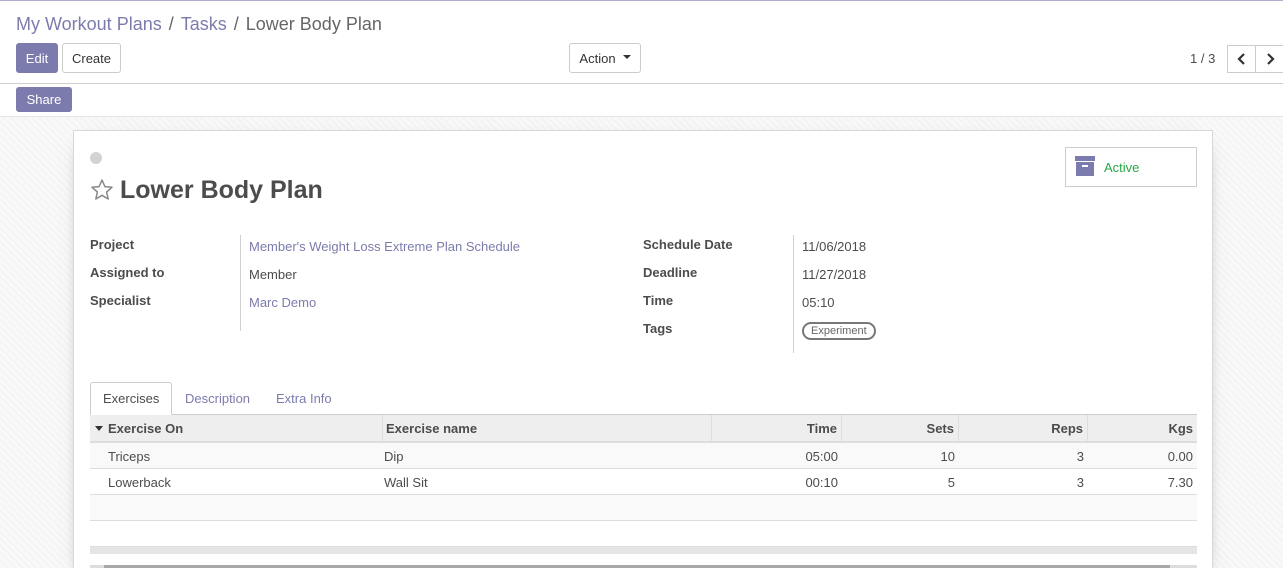 This screenshot has width=1283, height=568. What do you see at coordinates (243, 428) in the screenshot?
I see `column-header-exercise-on: Exercise On` at bounding box center [243, 428].